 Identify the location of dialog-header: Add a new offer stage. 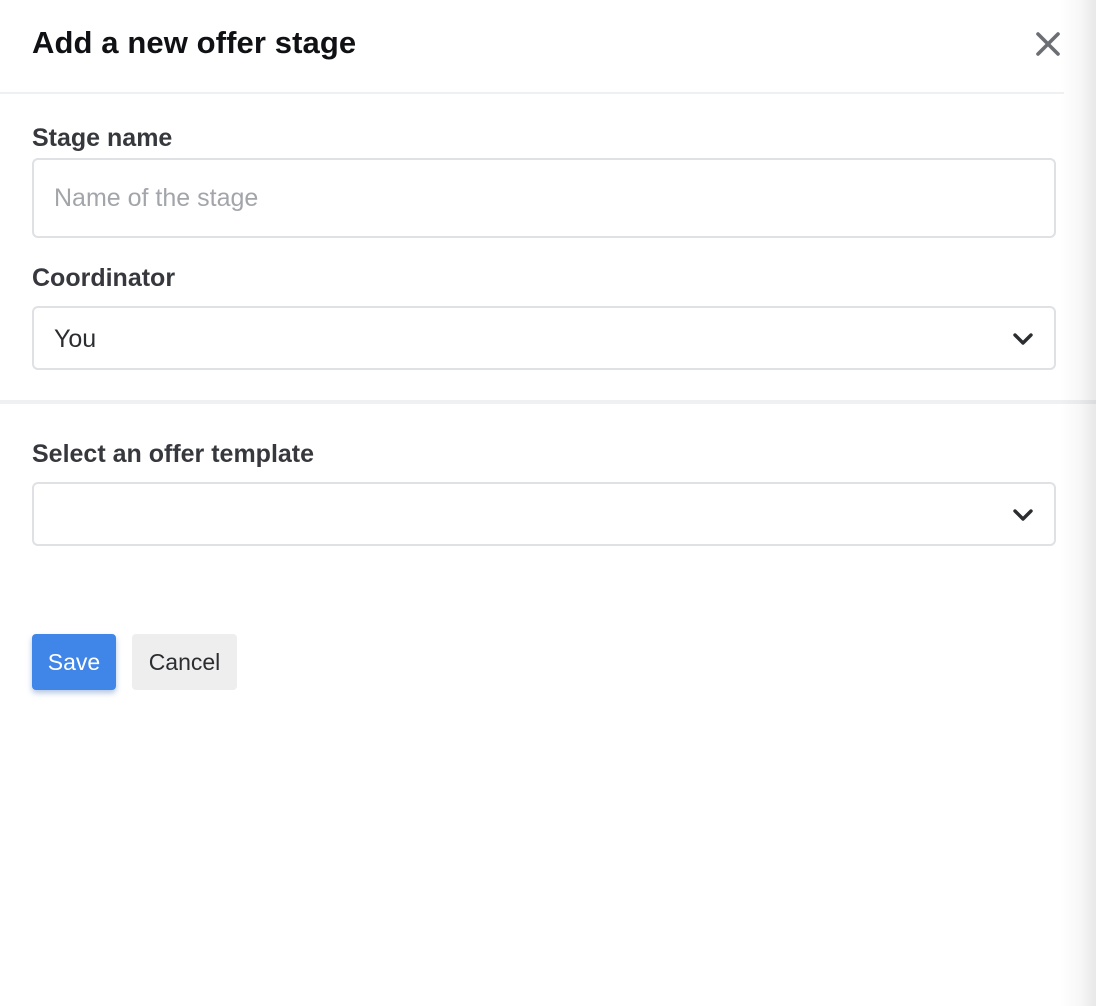
(532, 47).